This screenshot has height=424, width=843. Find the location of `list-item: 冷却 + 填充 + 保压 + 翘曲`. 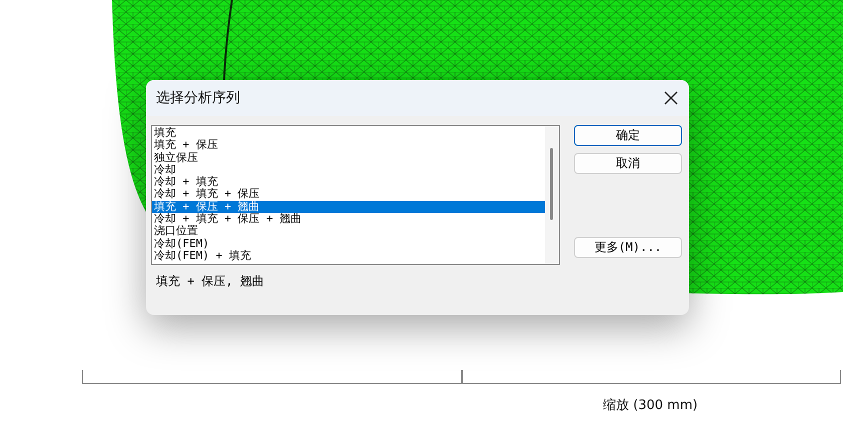

list-item: 冷却 + 填充 + 保压 + 翘曲 is located at coordinates (348, 219).